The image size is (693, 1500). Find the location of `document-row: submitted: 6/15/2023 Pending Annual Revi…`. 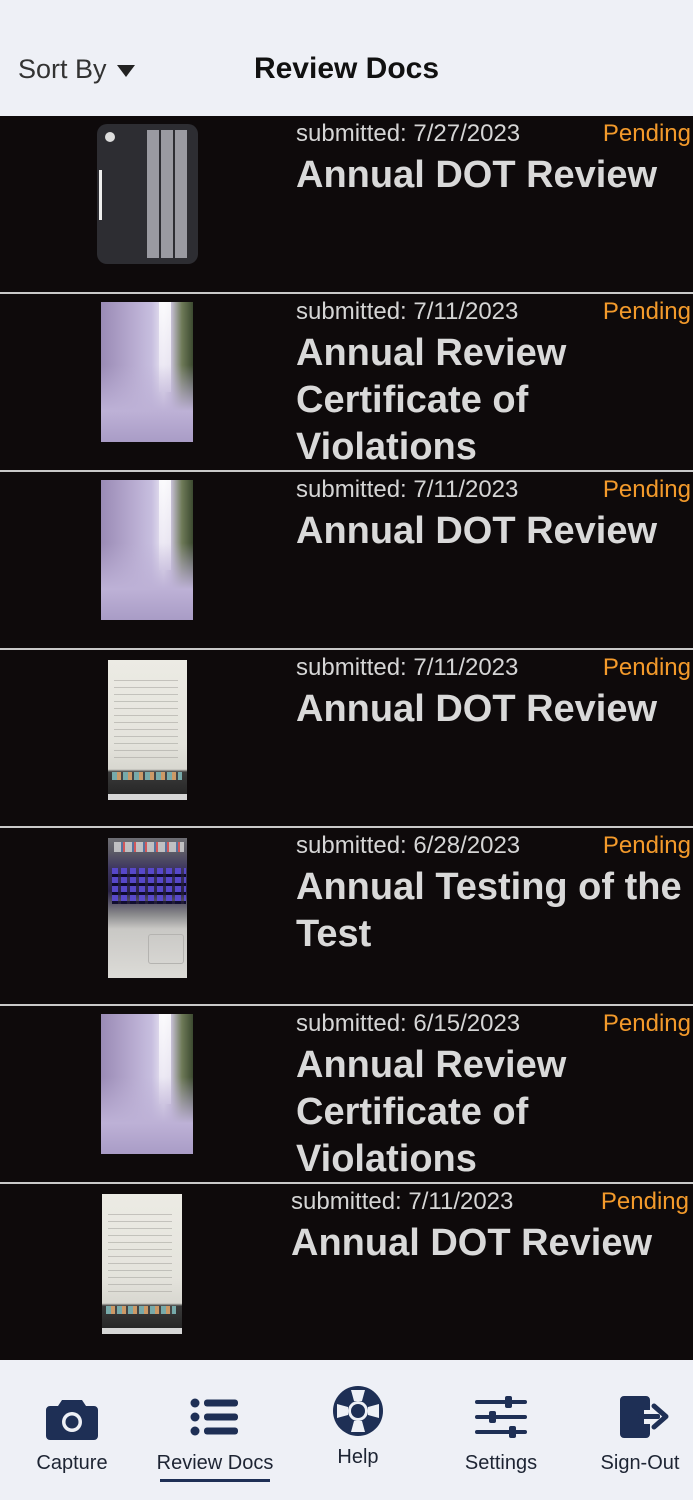

document-row: submitted: 6/15/2023 Pending Annual Revi… is located at coordinates (346, 1095).